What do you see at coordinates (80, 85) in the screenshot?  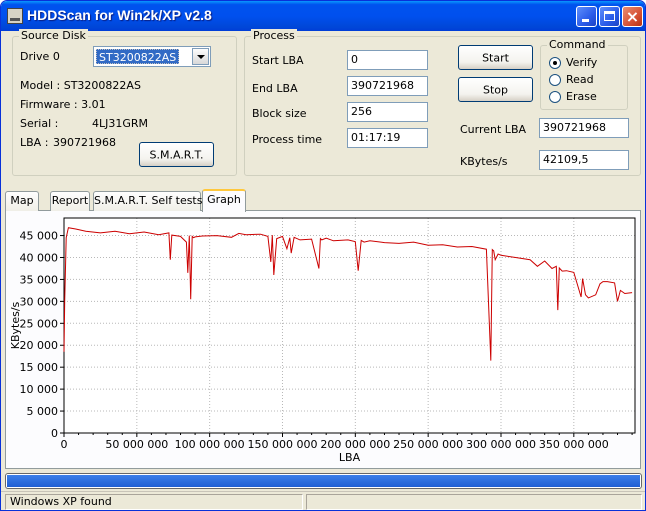 I see `model-text: Model : ST3200822AS` at bounding box center [80, 85].